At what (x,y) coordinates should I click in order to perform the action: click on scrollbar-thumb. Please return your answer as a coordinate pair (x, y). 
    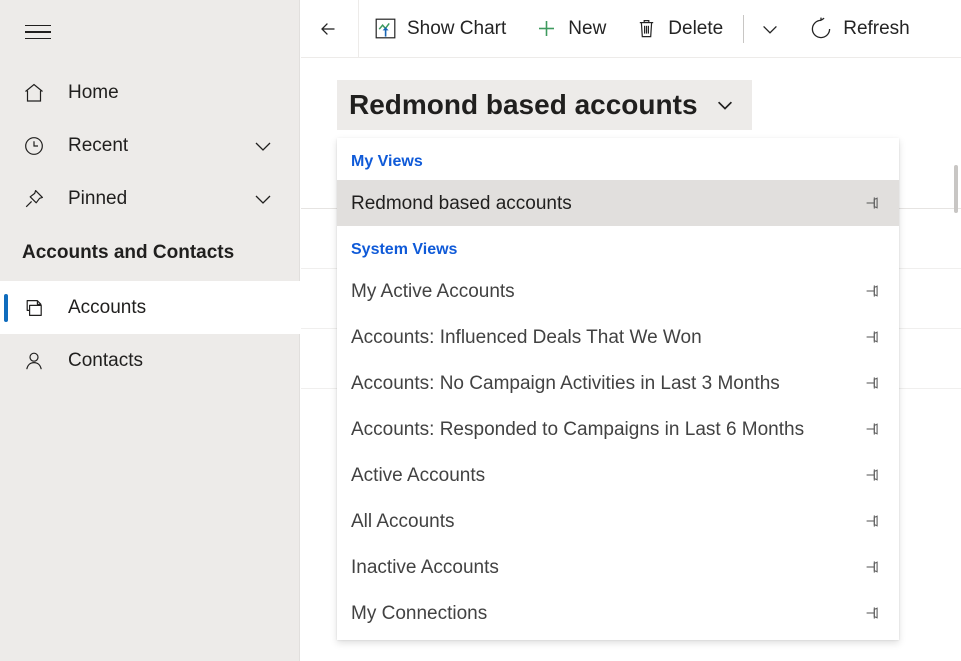
    Looking at the image, I should click on (956, 189).